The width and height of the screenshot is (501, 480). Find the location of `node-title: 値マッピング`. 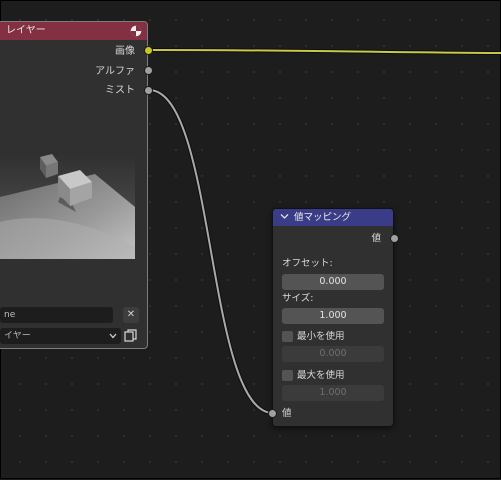

node-title: 値マッピング is located at coordinates (323, 217).